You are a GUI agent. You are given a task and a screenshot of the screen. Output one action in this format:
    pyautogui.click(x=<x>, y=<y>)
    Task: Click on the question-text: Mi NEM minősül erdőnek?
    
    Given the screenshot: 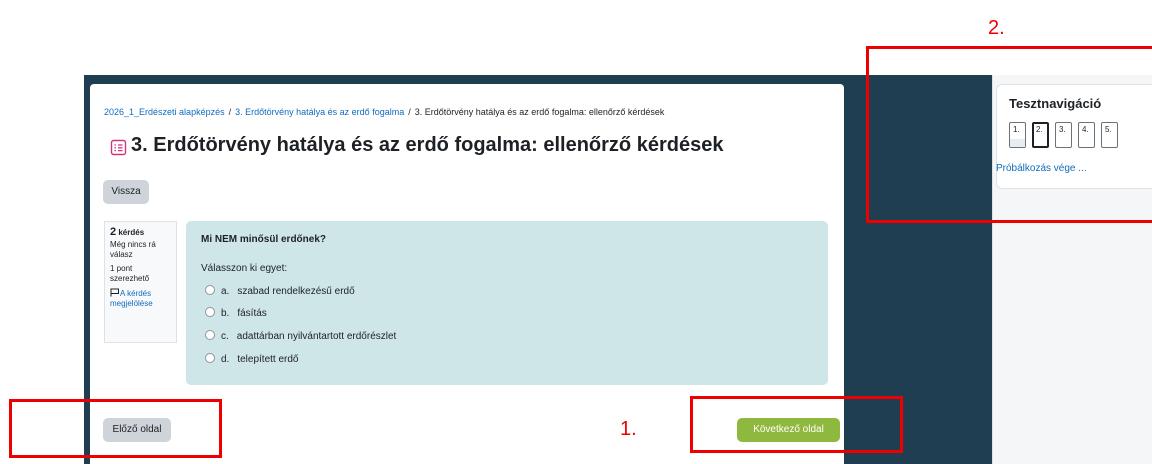 What is the action you would take?
    pyautogui.click(x=264, y=239)
    